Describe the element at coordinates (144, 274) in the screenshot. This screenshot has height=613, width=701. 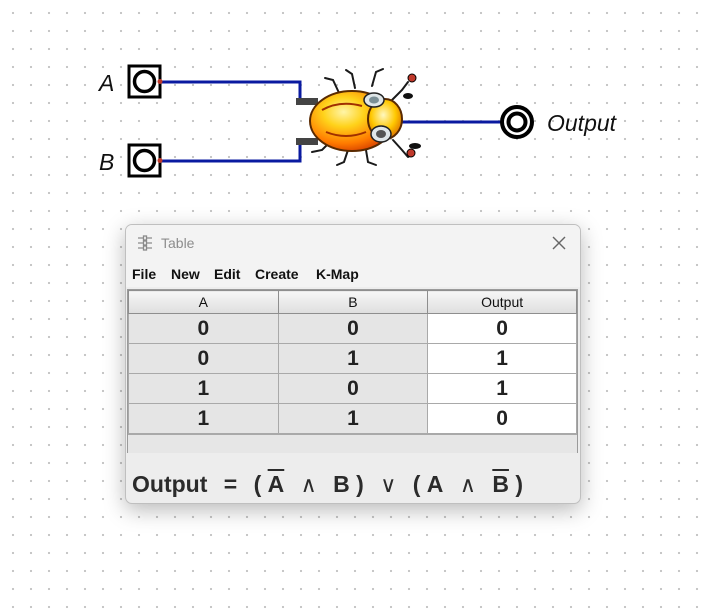
I see `menu-file: File` at that location.